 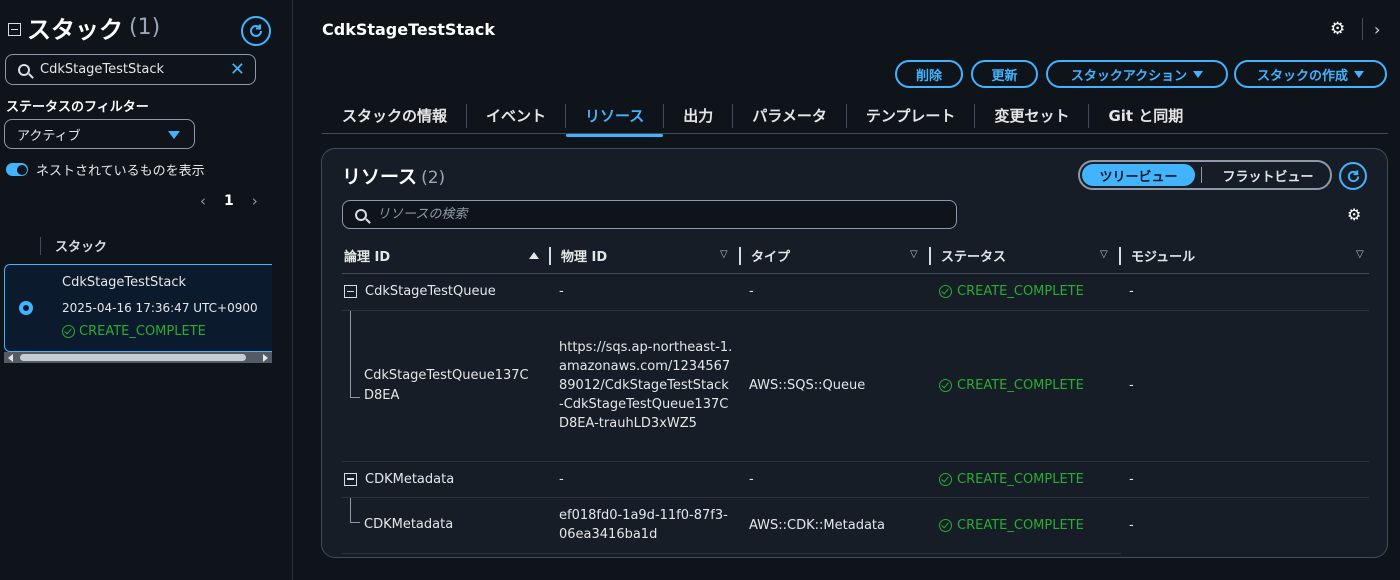 I want to click on show-nested-row: ネストされているものを表示, so click(x=105, y=169).